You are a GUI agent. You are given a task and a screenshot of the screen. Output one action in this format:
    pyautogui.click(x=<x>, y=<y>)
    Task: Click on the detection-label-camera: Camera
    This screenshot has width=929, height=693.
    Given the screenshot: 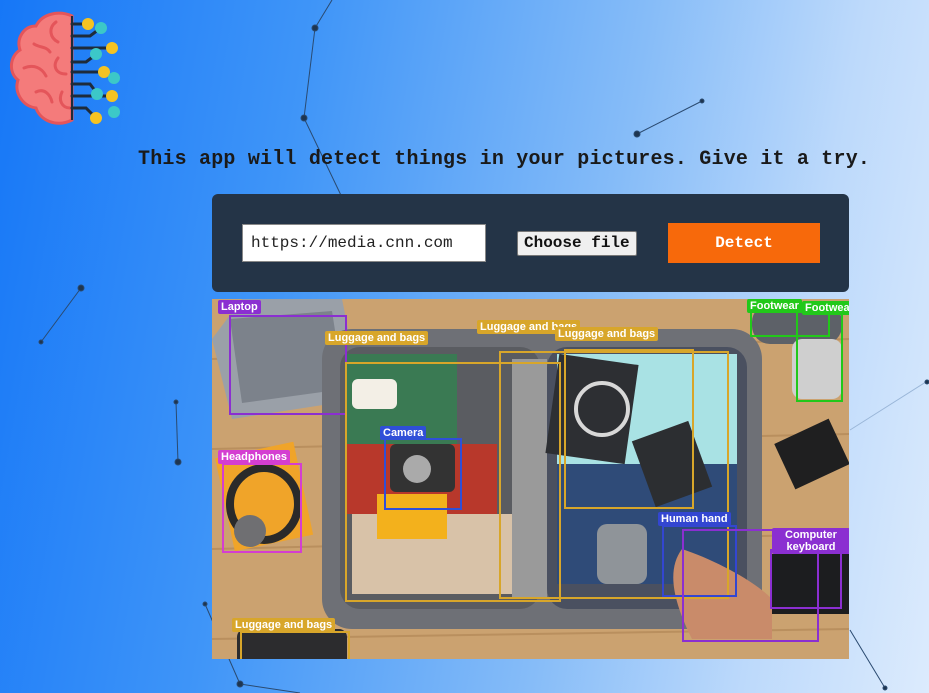 What is the action you would take?
    pyautogui.click(x=403, y=433)
    